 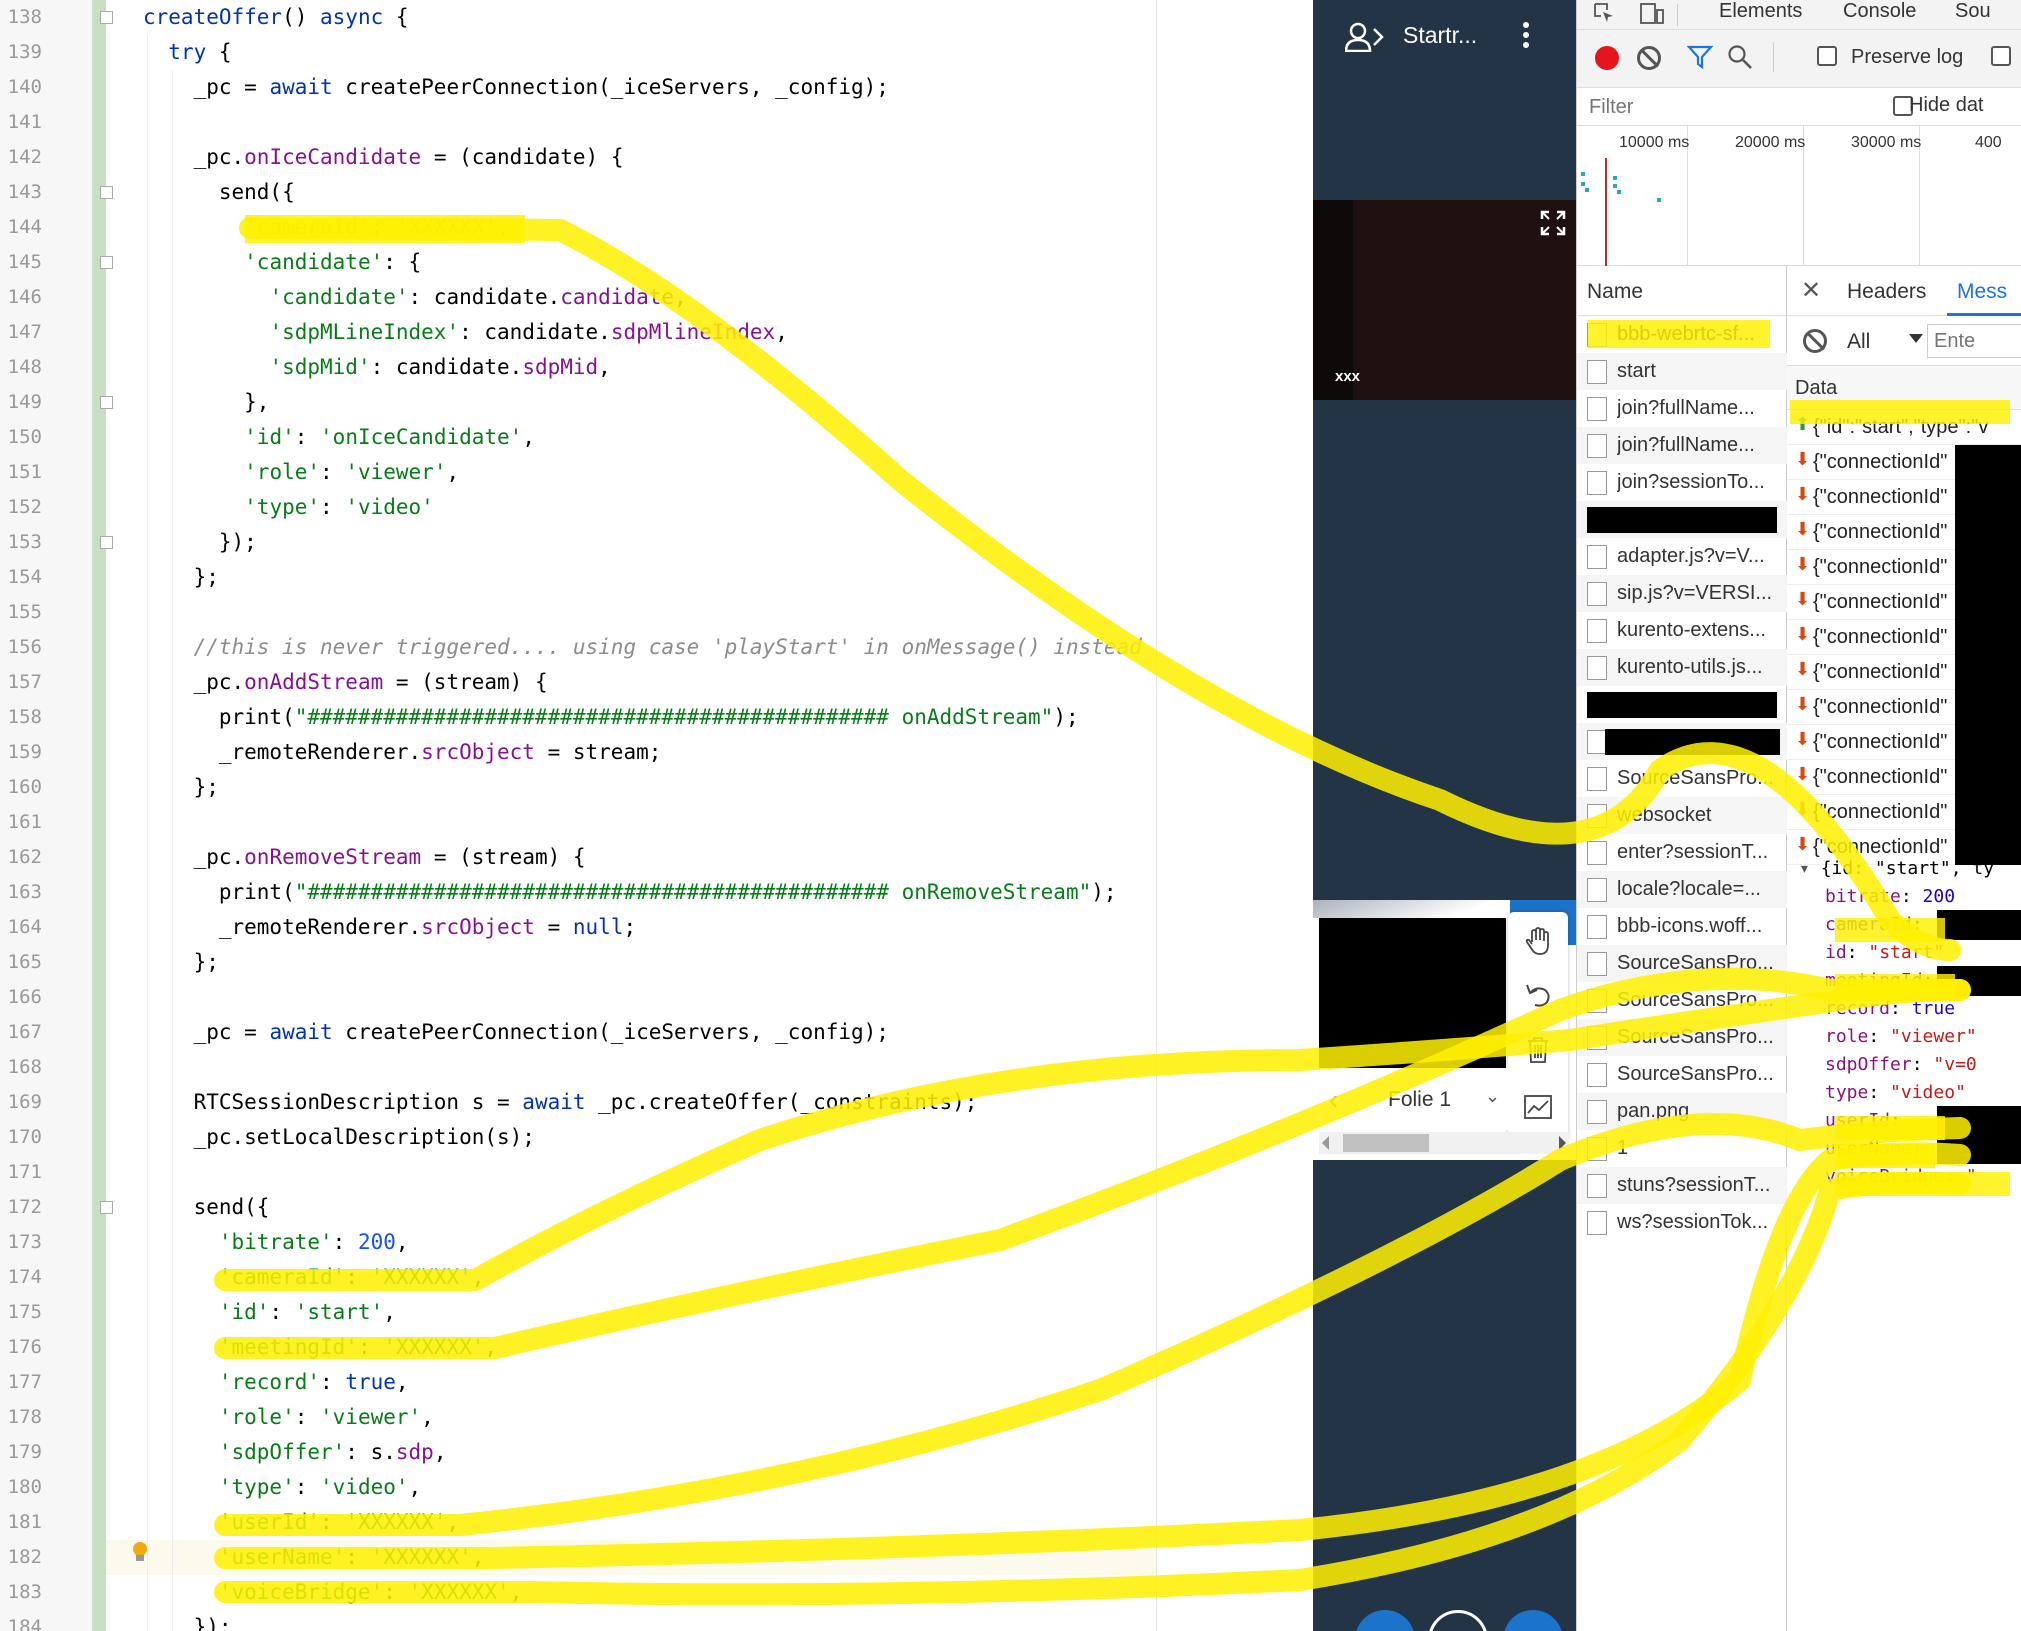 What do you see at coordinates (1538, 1107) in the screenshot?
I see `chart-icon` at bounding box center [1538, 1107].